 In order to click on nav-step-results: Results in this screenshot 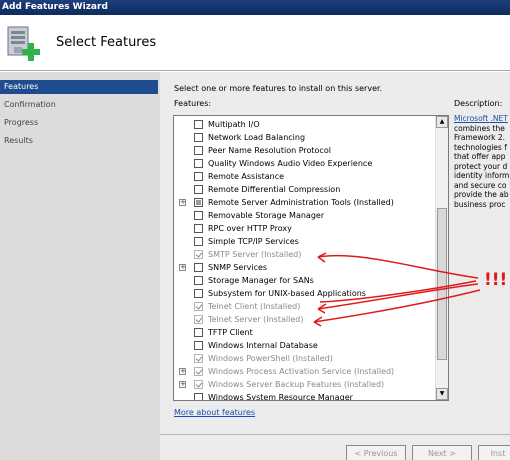, I will do `click(79, 141)`.